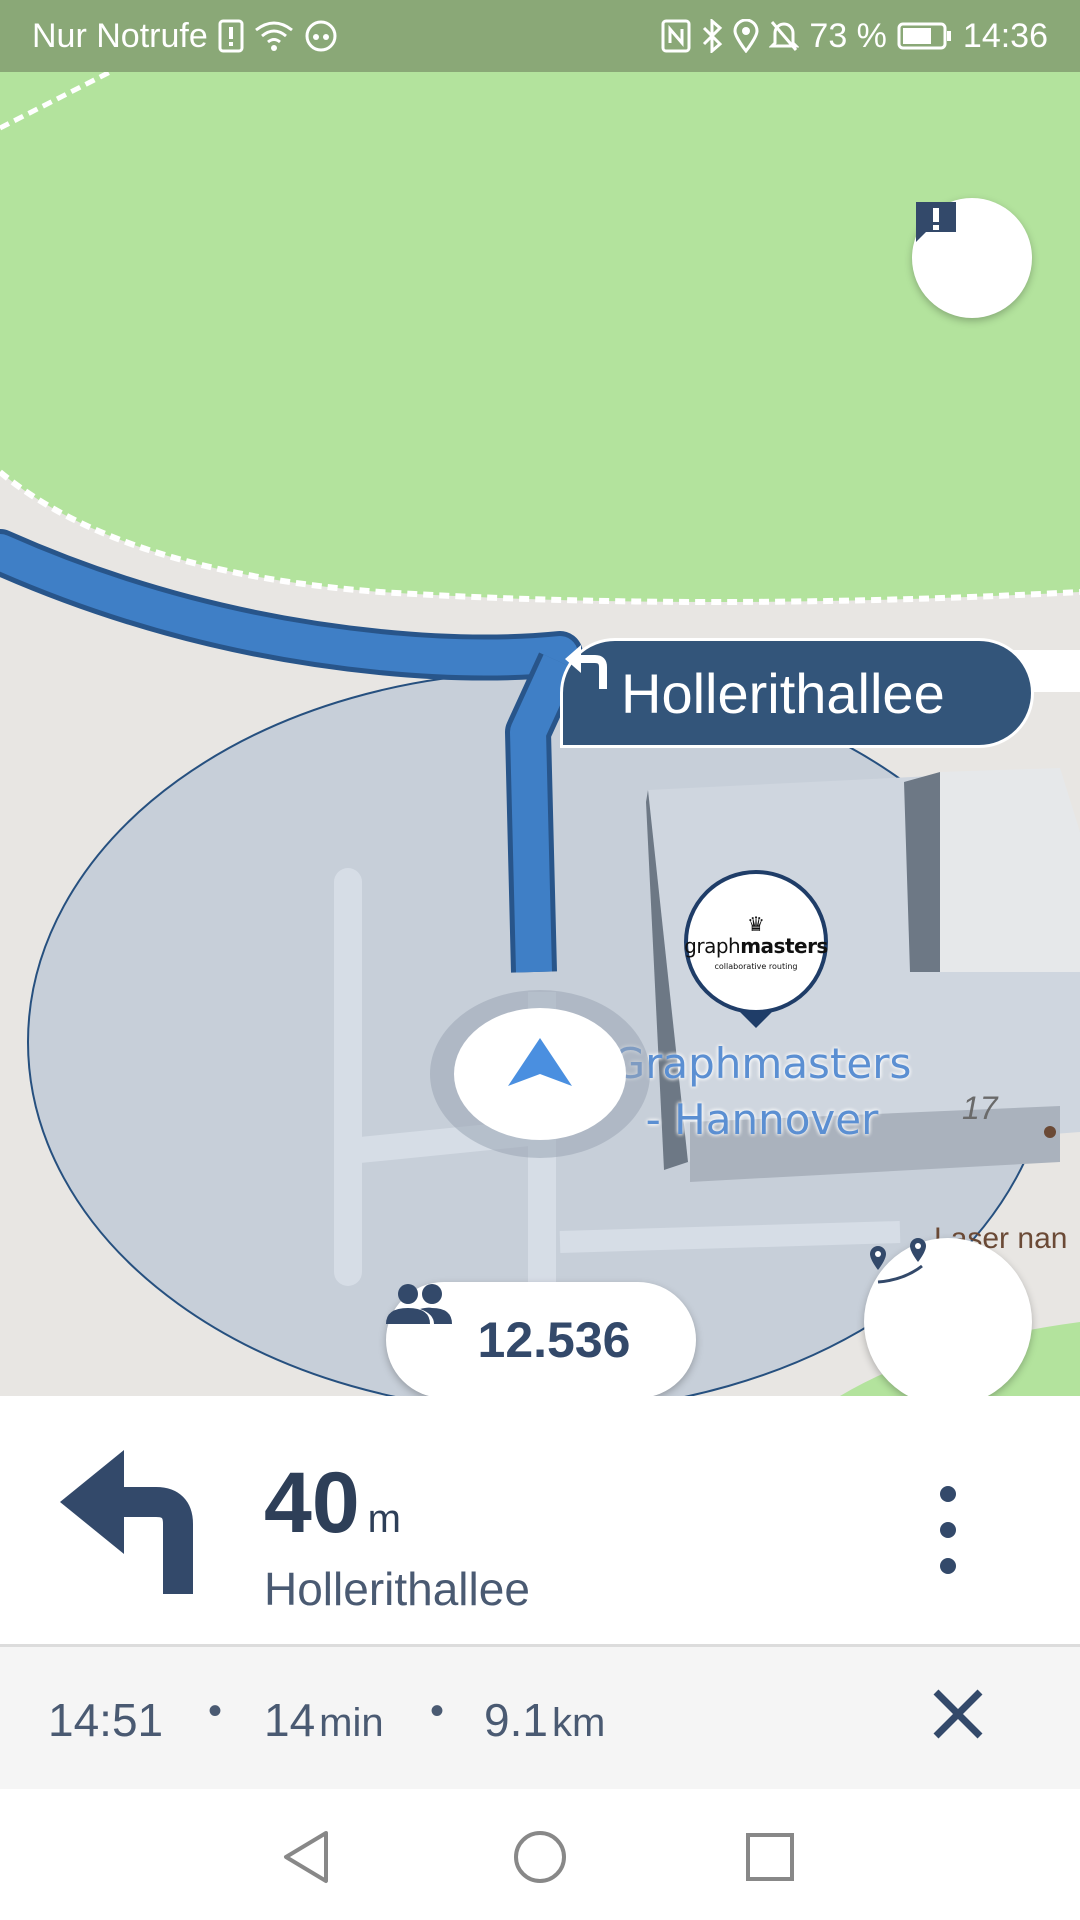 This screenshot has height=1920, width=1080. What do you see at coordinates (540, 36) in the screenshot?
I see `status-bar: Nur Notrufe 73 % 14:36` at bounding box center [540, 36].